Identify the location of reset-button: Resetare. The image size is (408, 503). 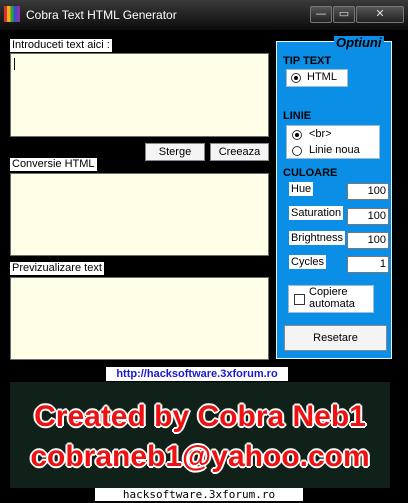
(335, 338).